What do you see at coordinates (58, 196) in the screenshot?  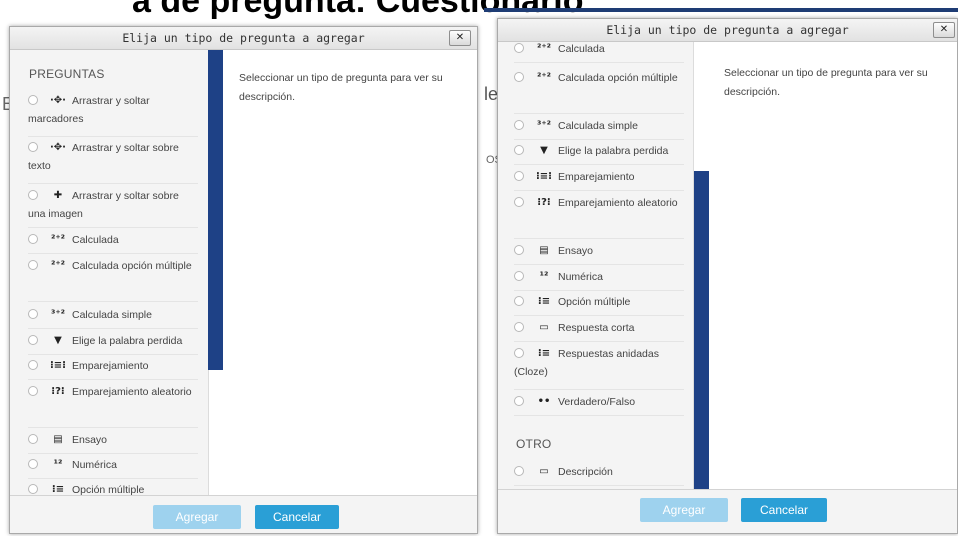 I see `drag-image-icon: ✚` at bounding box center [58, 196].